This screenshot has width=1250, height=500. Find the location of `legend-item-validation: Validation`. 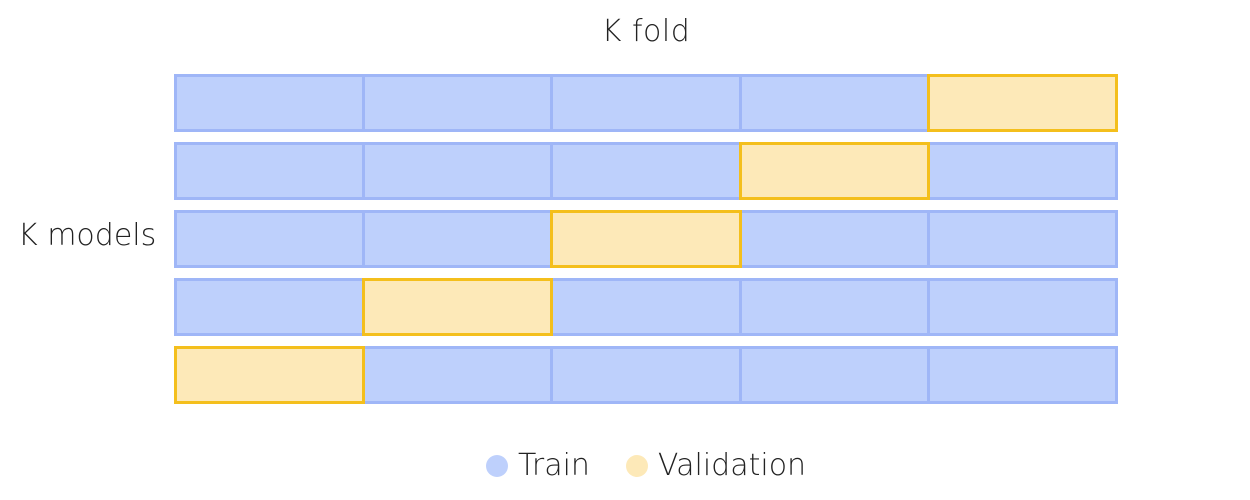

legend-item-validation: Validation is located at coordinates (716, 465).